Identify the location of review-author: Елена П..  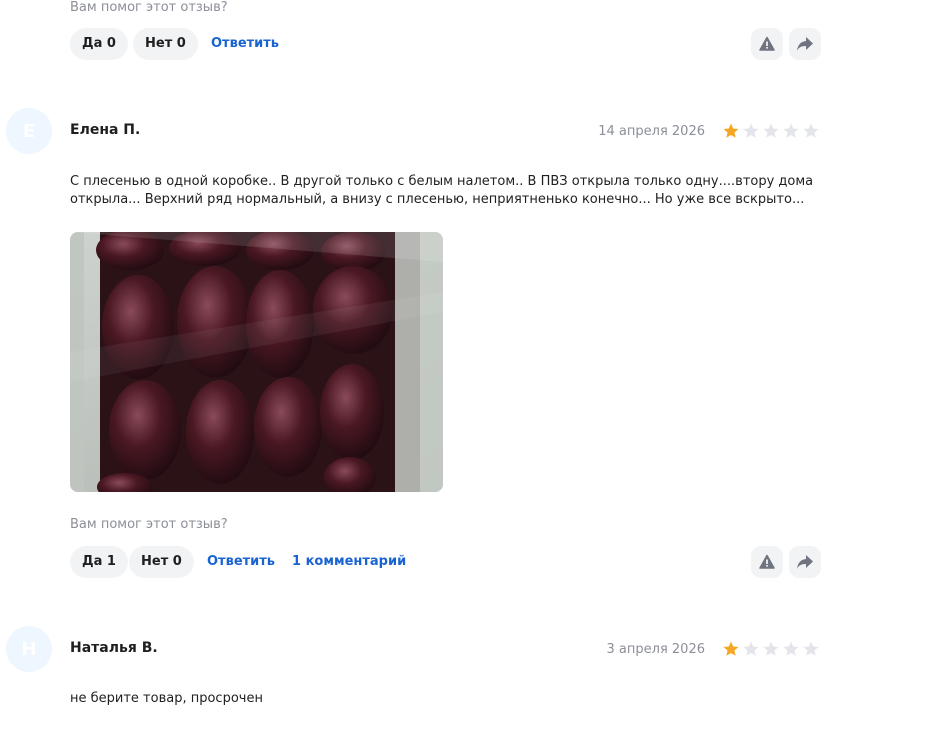
(105, 130).